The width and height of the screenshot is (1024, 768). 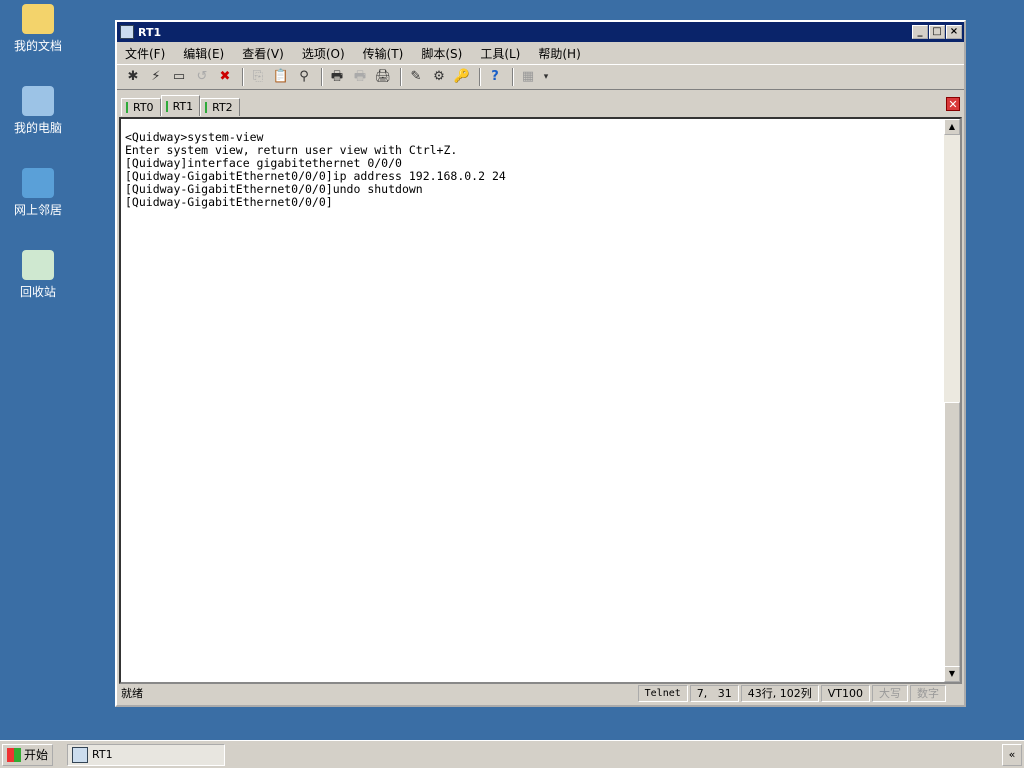 I want to click on desktop-icon-recycle-bin: 回收站, so click(x=38, y=275).